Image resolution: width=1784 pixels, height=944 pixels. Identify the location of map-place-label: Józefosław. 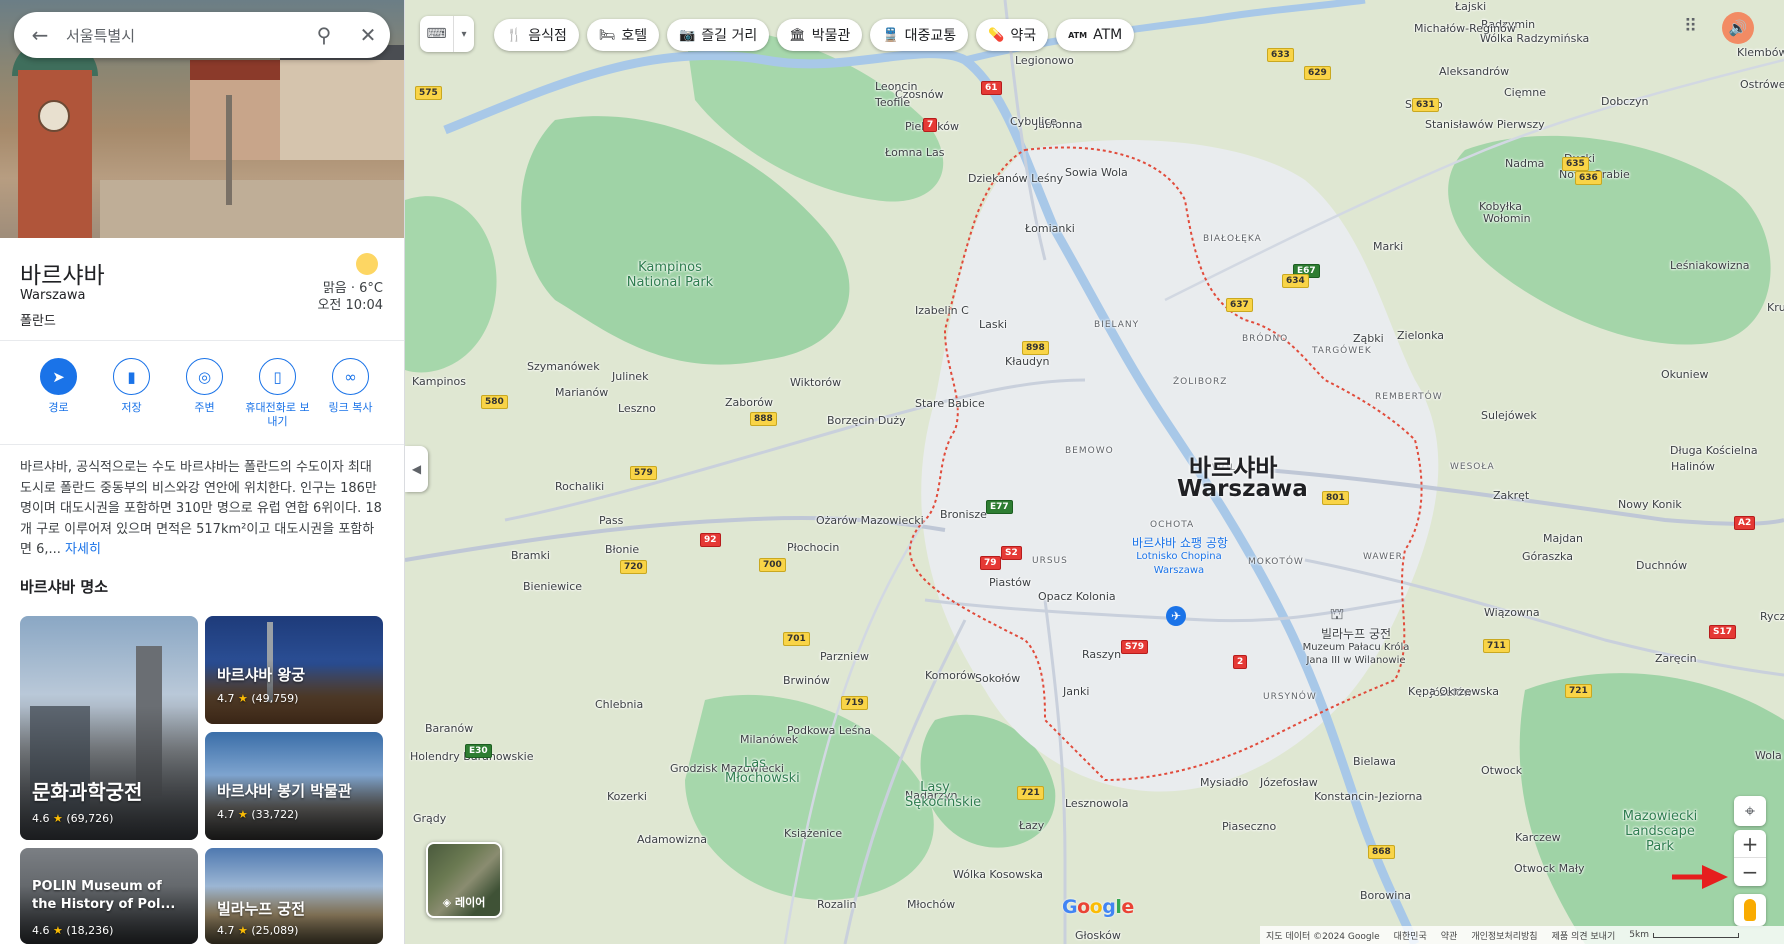
(1289, 782).